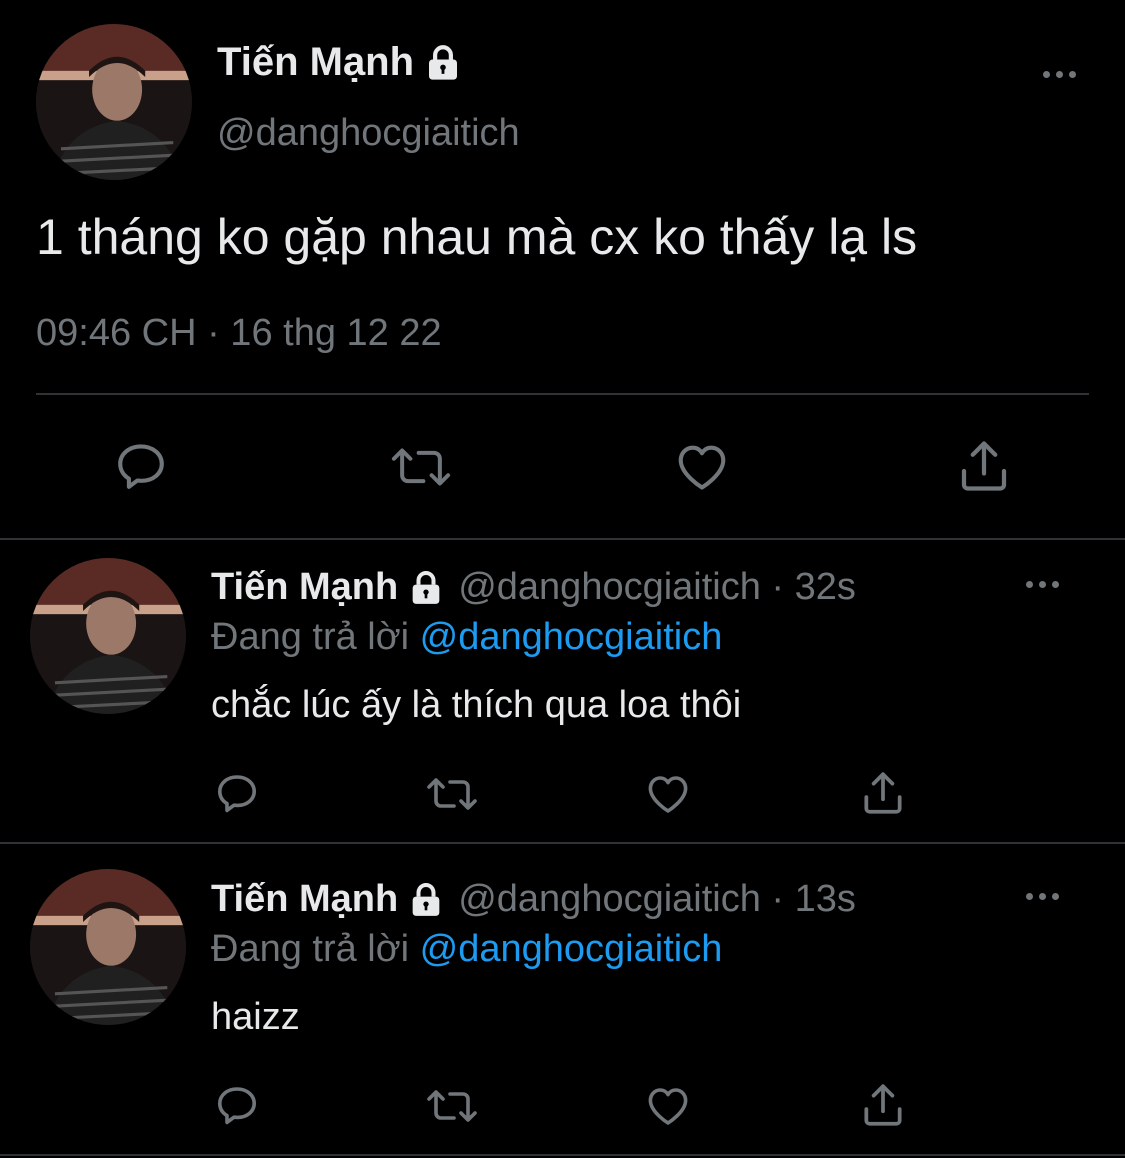 The width and height of the screenshot is (1125, 1158). Describe the element at coordinates (657, 899) in the screenshot. I see `reply-author-handle: @danghocgiaitich · 13s` at that location.